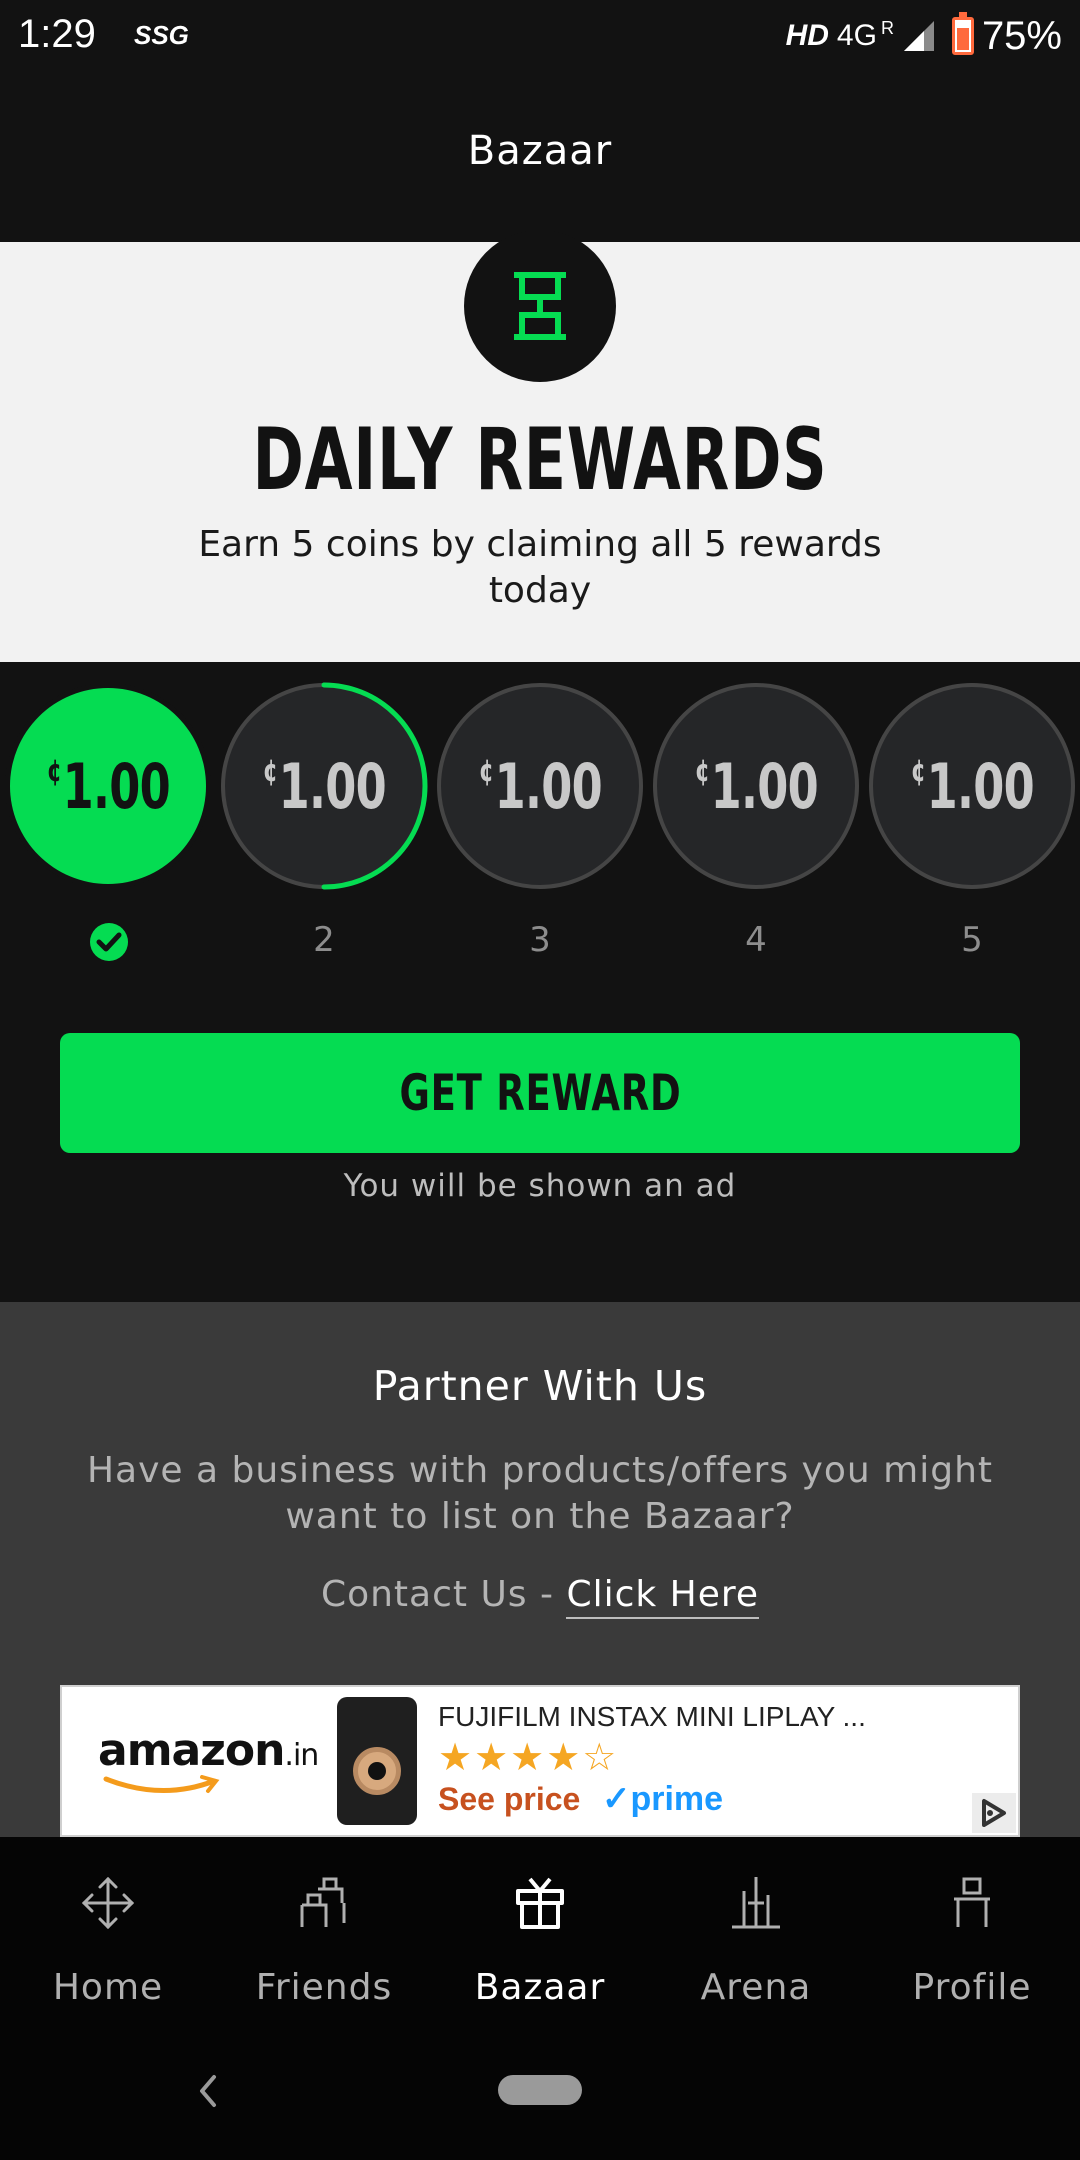 The width and height of the screenshot is (1080, 2160). Describe the element at coordinates (972, 940) in the screenshot. I see `day-label-5: 5` at that location.